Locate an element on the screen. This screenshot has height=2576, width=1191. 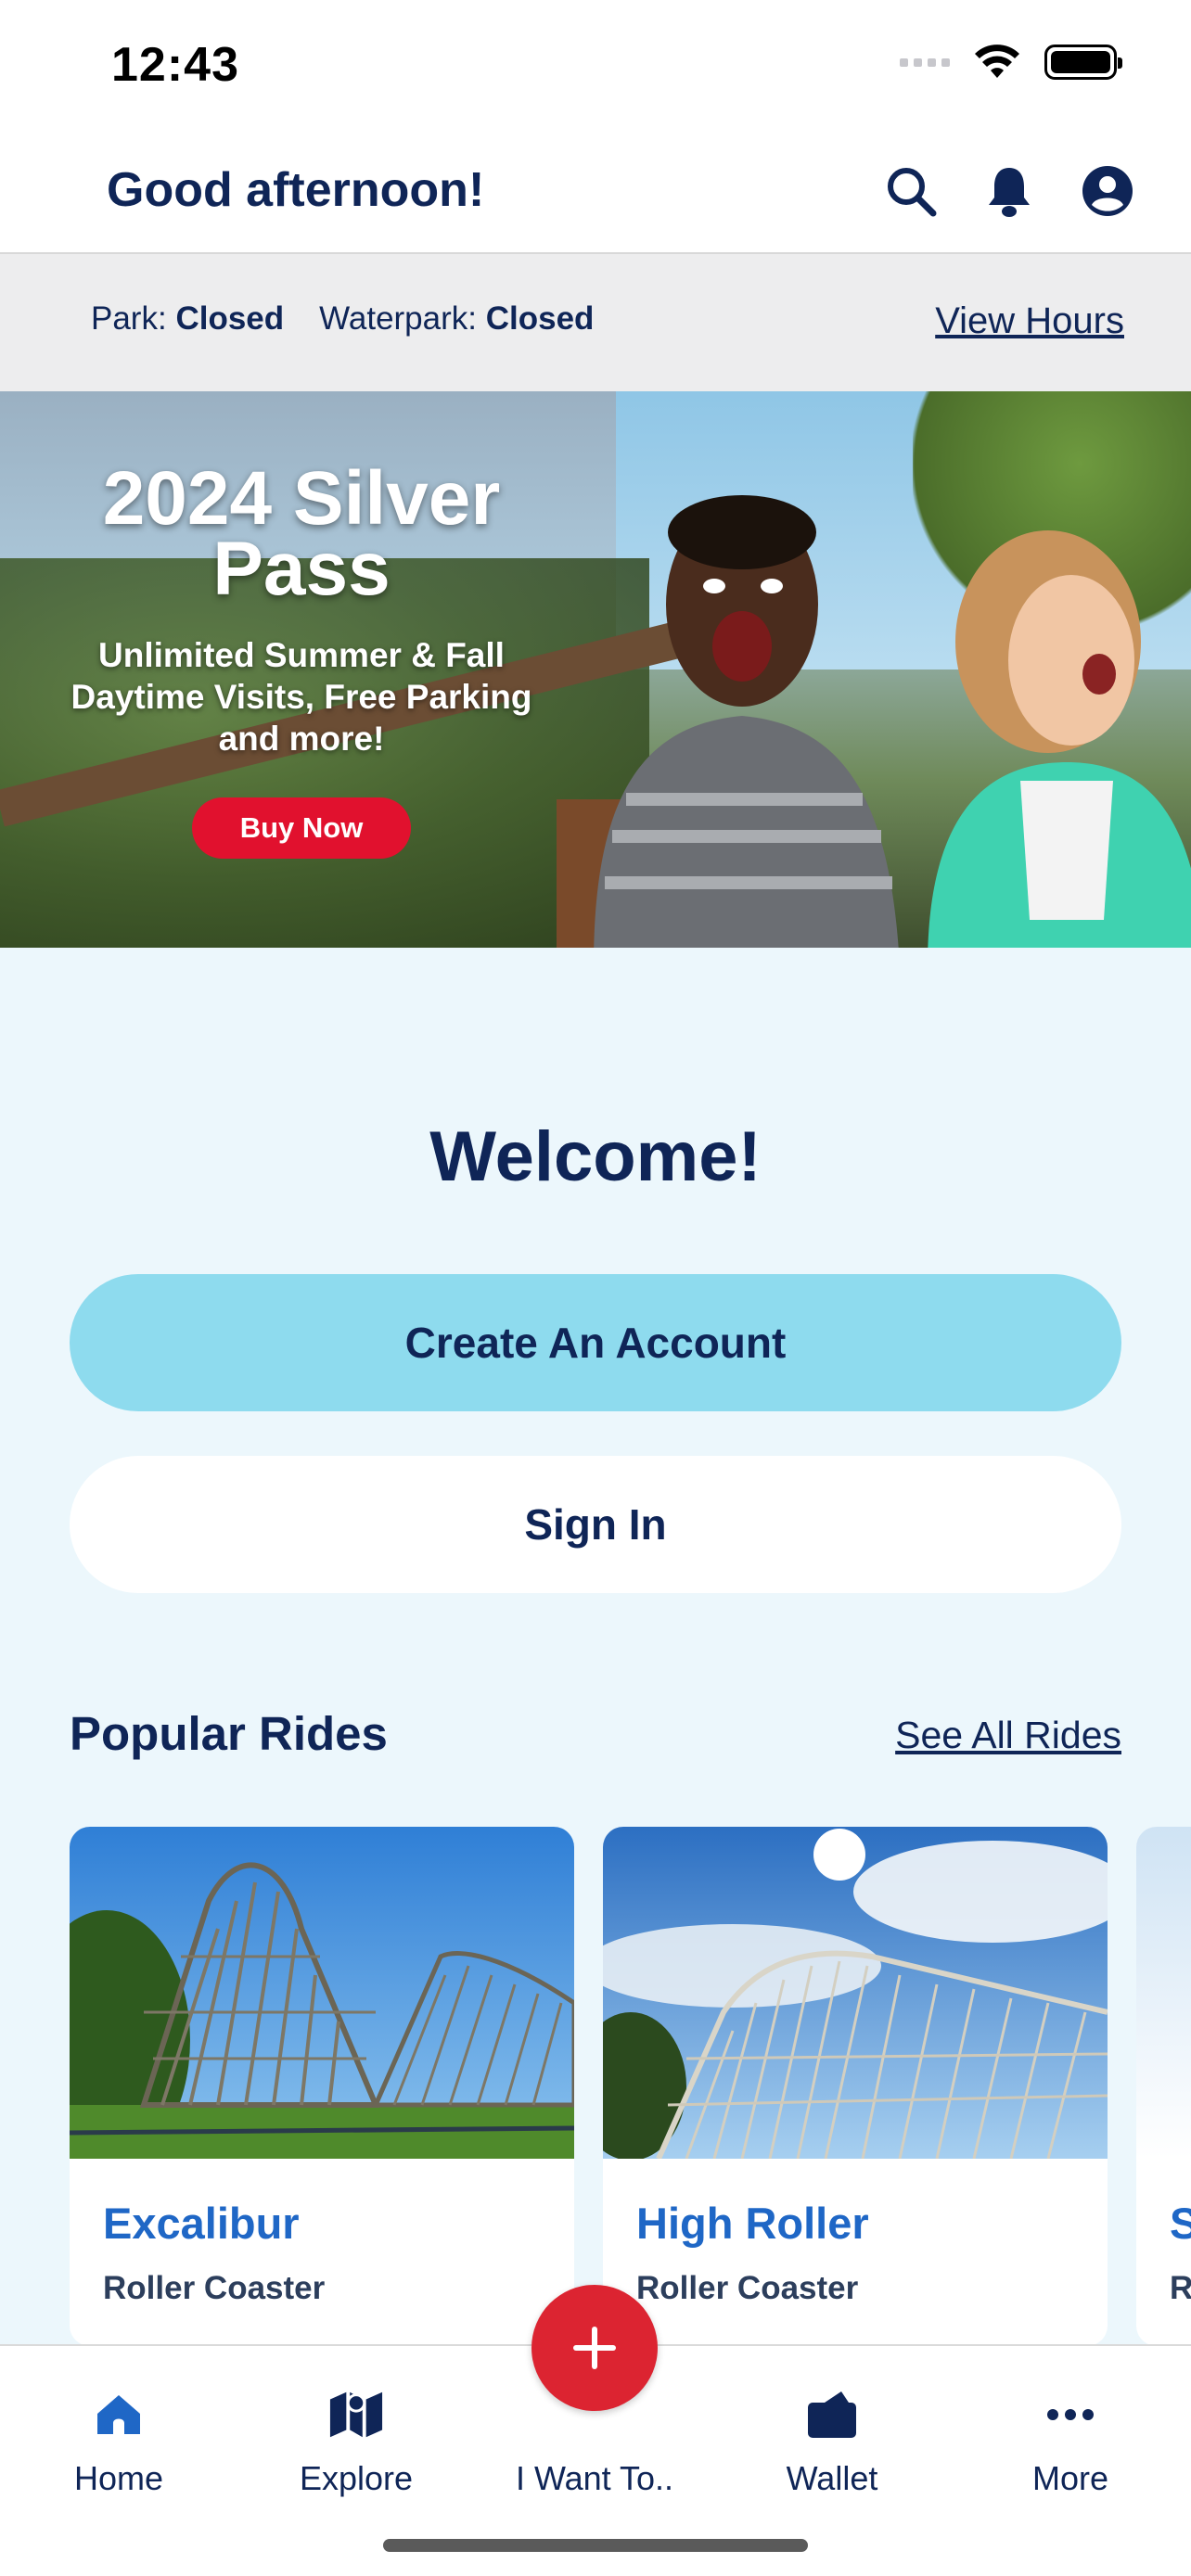
cellular-signal-icon is located at coordinates (925, 62).